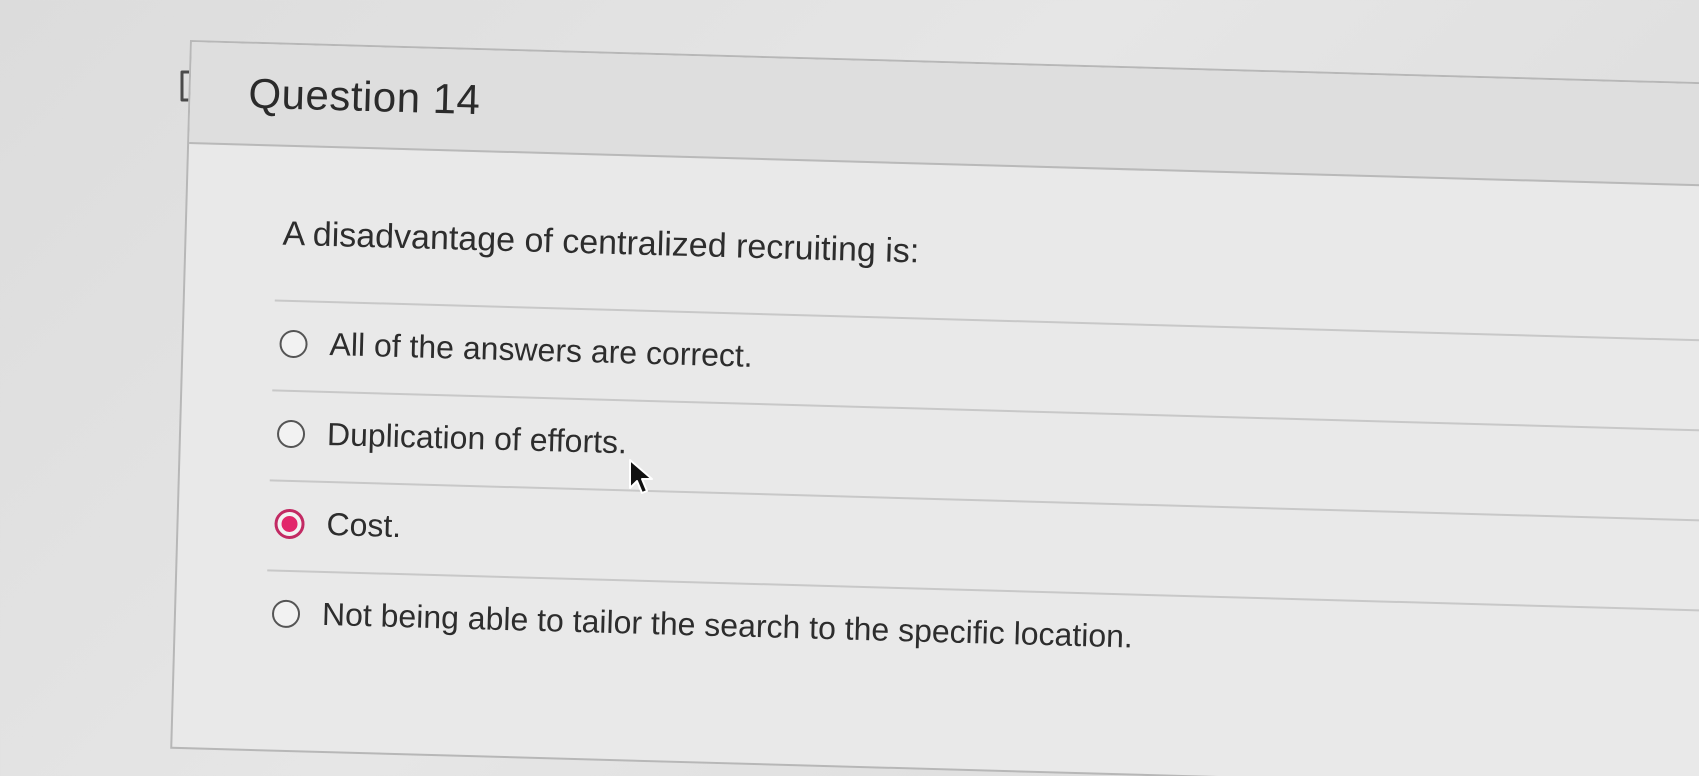 The width and height of the screenshot is (1699, 776). What do you see at coordinates (364, 525) in the screenshot?
I see `answer-label: Cost.` at bounding box center [364, 525].